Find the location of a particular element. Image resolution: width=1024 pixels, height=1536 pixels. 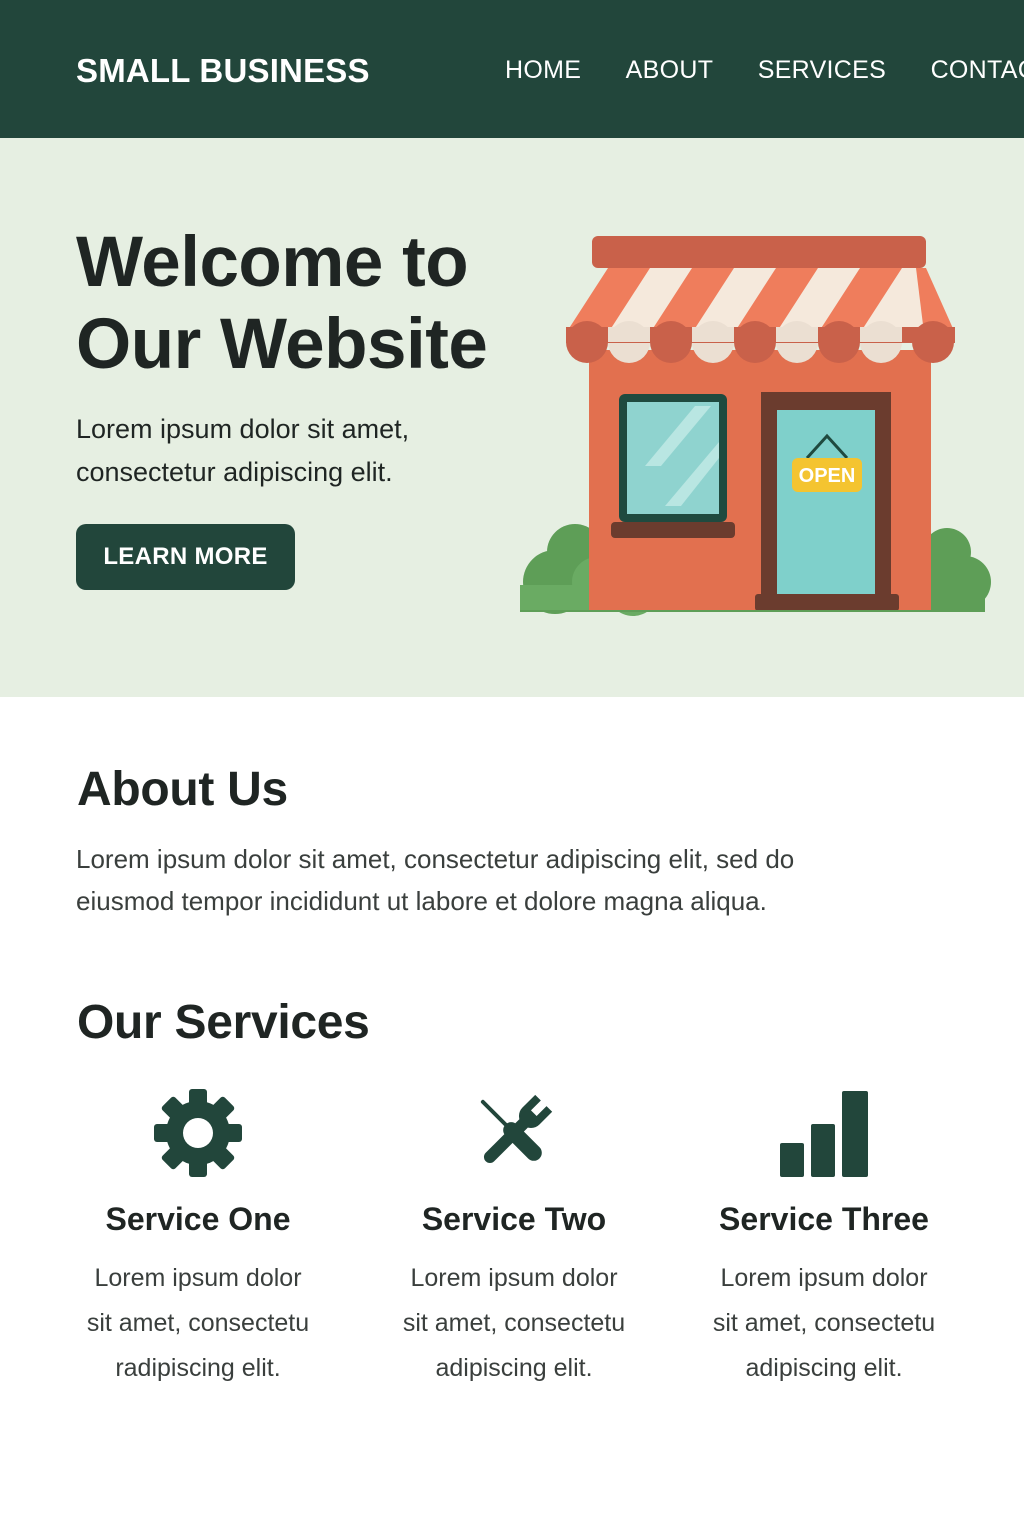

nav-about-link: ABOUT is located at coordinates (670, 70).